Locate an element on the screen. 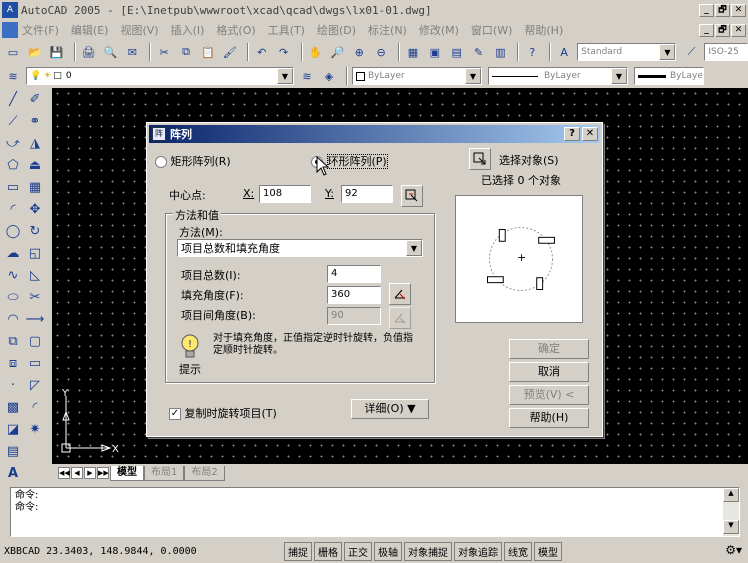 The width and height of the screenshot is (748, 563). menu-window: 窗口(W) is located at coordinates (491, 30).